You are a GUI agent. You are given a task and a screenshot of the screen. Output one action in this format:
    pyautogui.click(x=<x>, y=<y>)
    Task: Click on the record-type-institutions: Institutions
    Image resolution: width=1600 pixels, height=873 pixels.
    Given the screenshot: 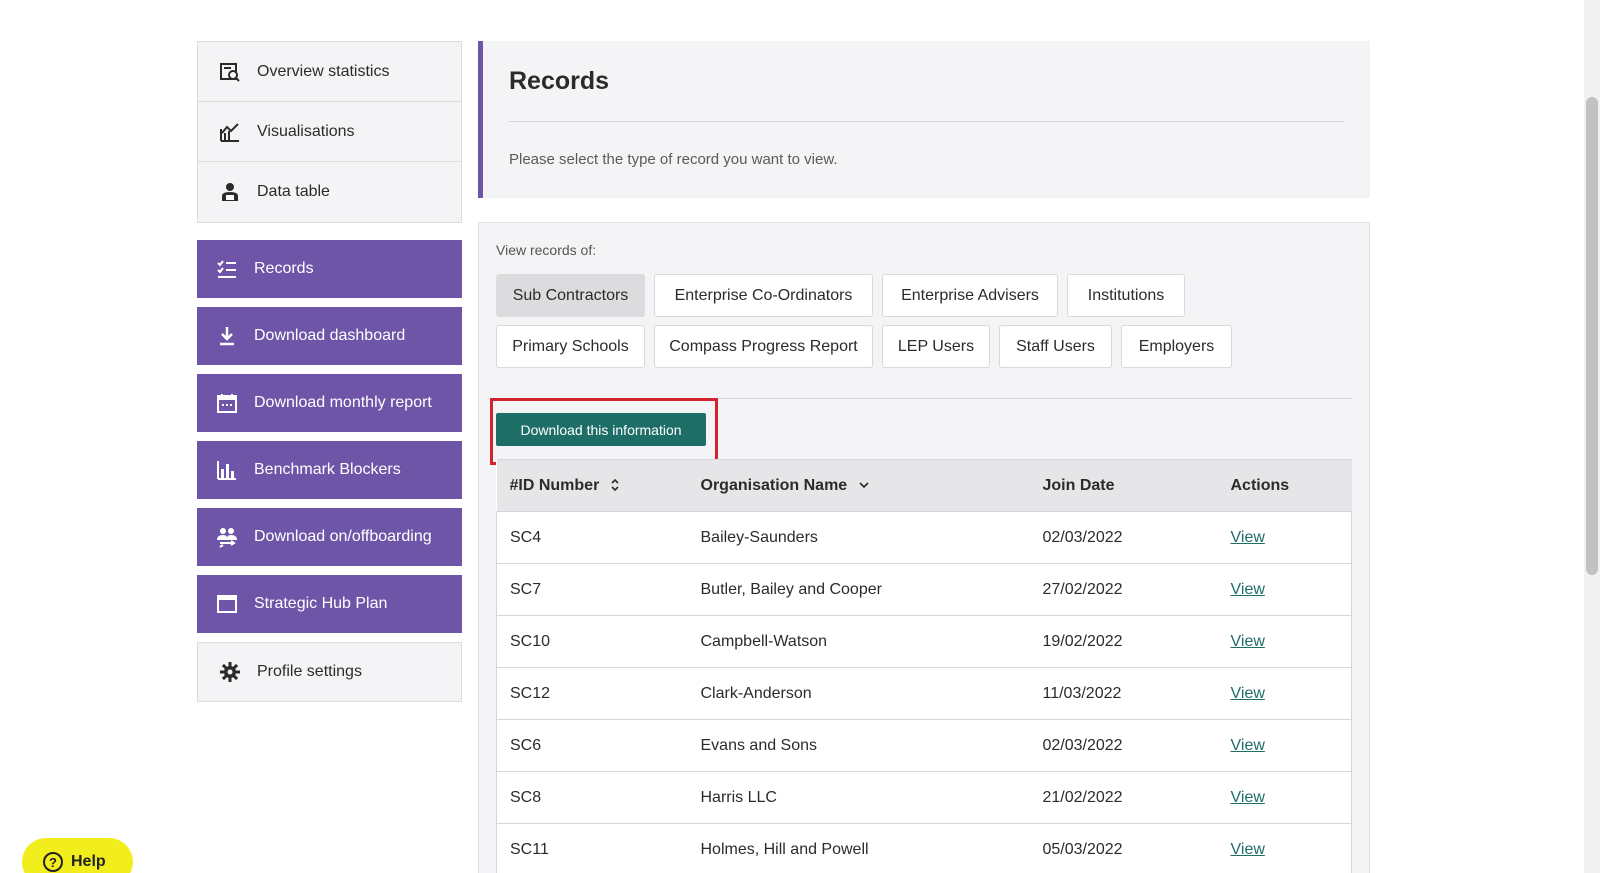 What is the action you would take?
    pyautogui.click(x=1126, y=295)
    